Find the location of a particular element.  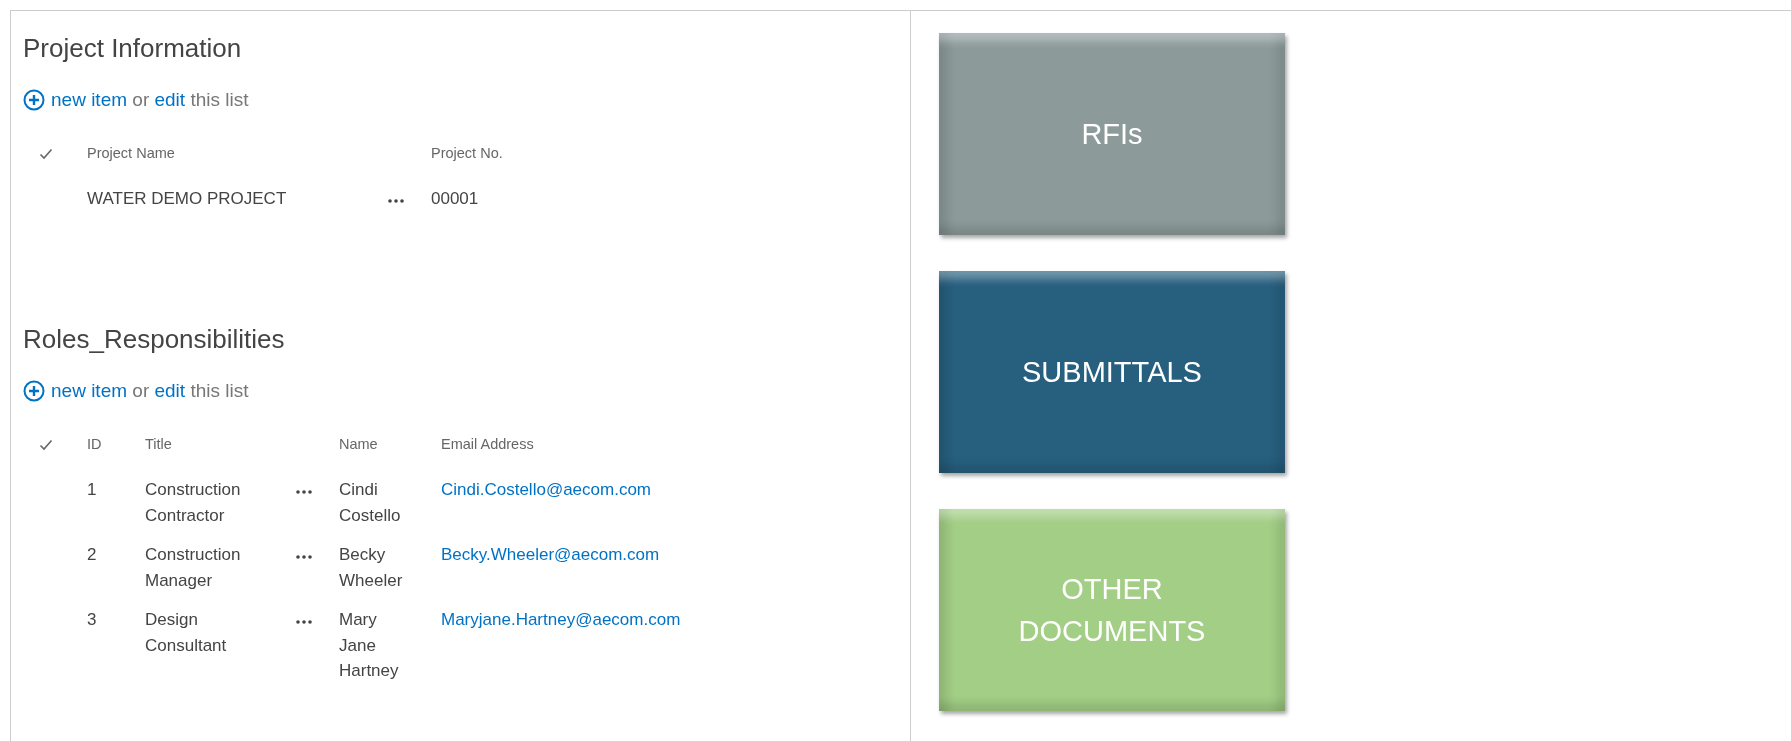

table-cell-text: Construction Contractor is located at coordinates (193, 503).